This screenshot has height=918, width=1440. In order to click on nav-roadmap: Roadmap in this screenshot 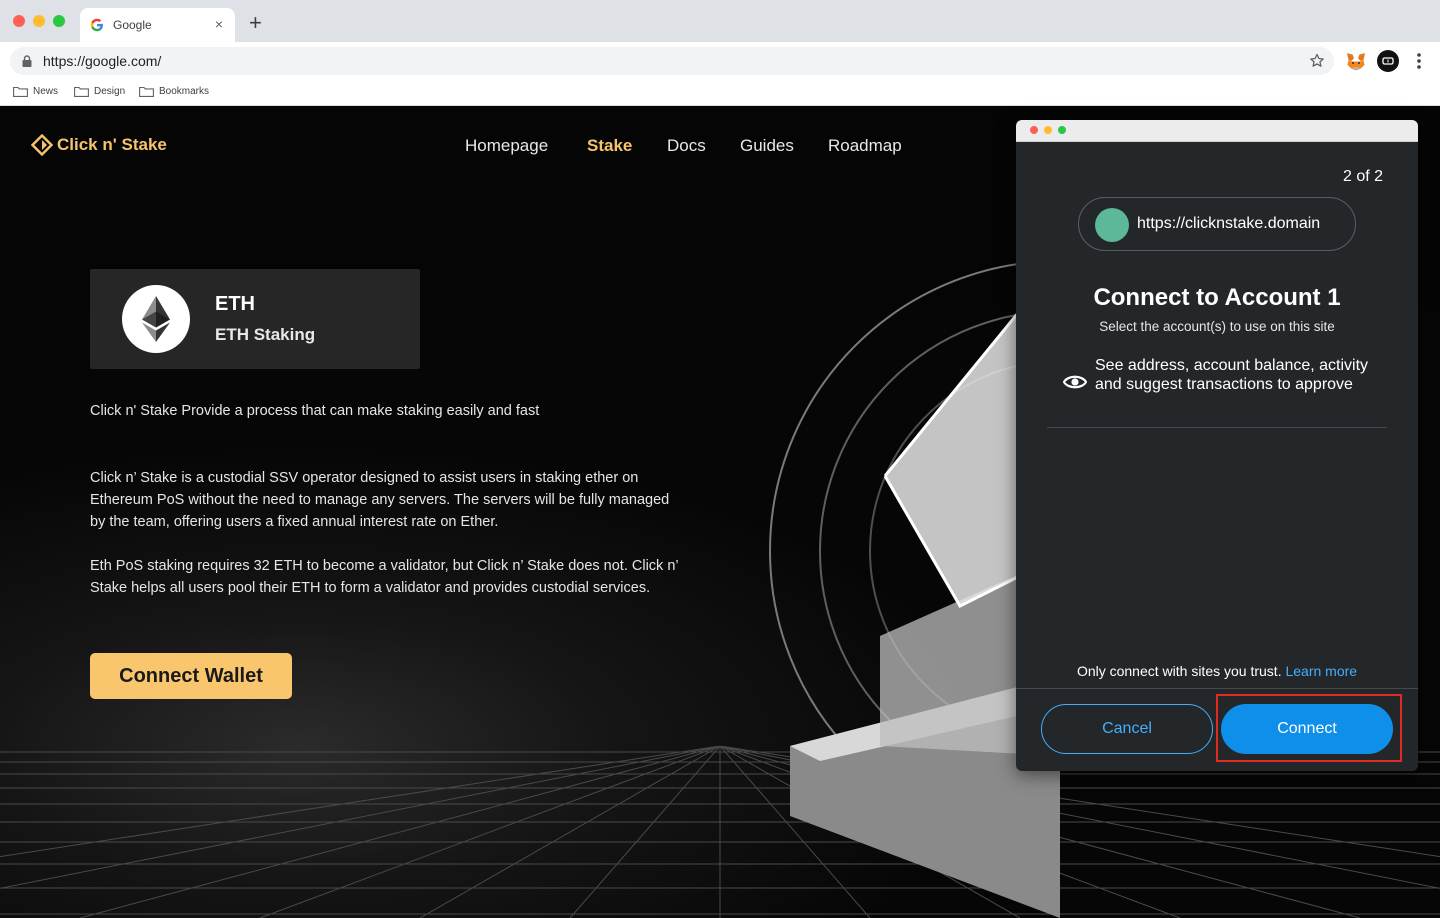, I will do `click(865, 146)`.